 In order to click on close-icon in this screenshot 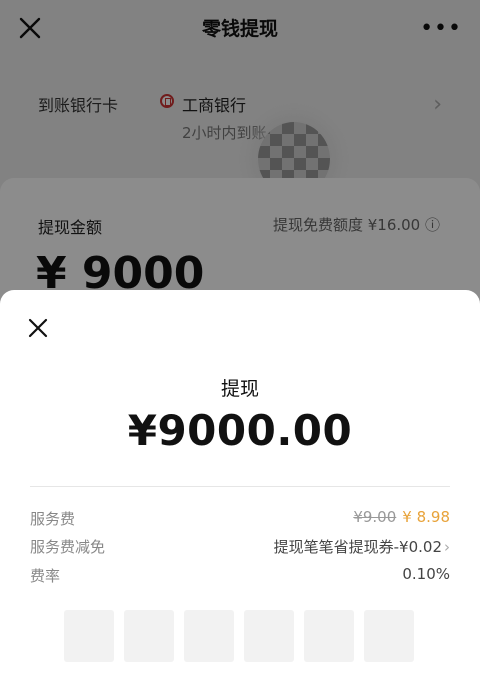, I will do `click(38, 328)`.